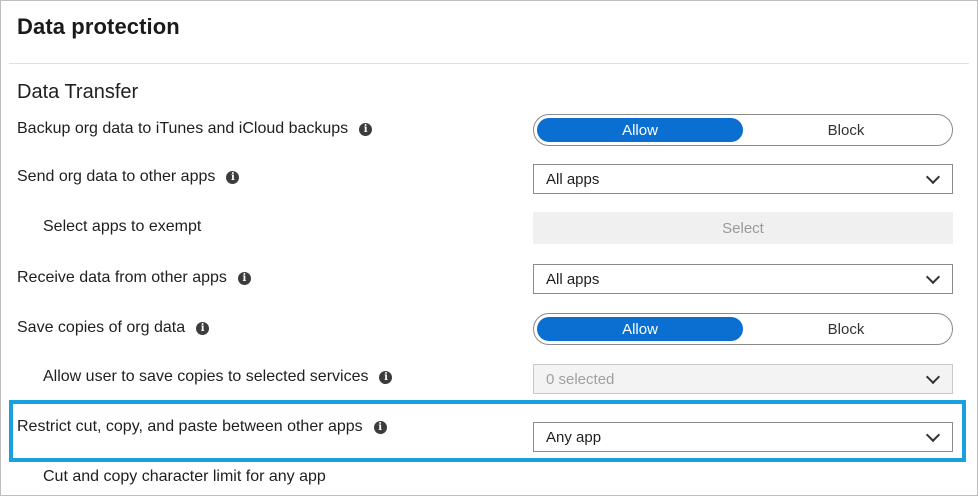 The width and height of the screenshot is (978, 496). I want to click on save-setting-label: Save copies of org data i, so click(113, 328).